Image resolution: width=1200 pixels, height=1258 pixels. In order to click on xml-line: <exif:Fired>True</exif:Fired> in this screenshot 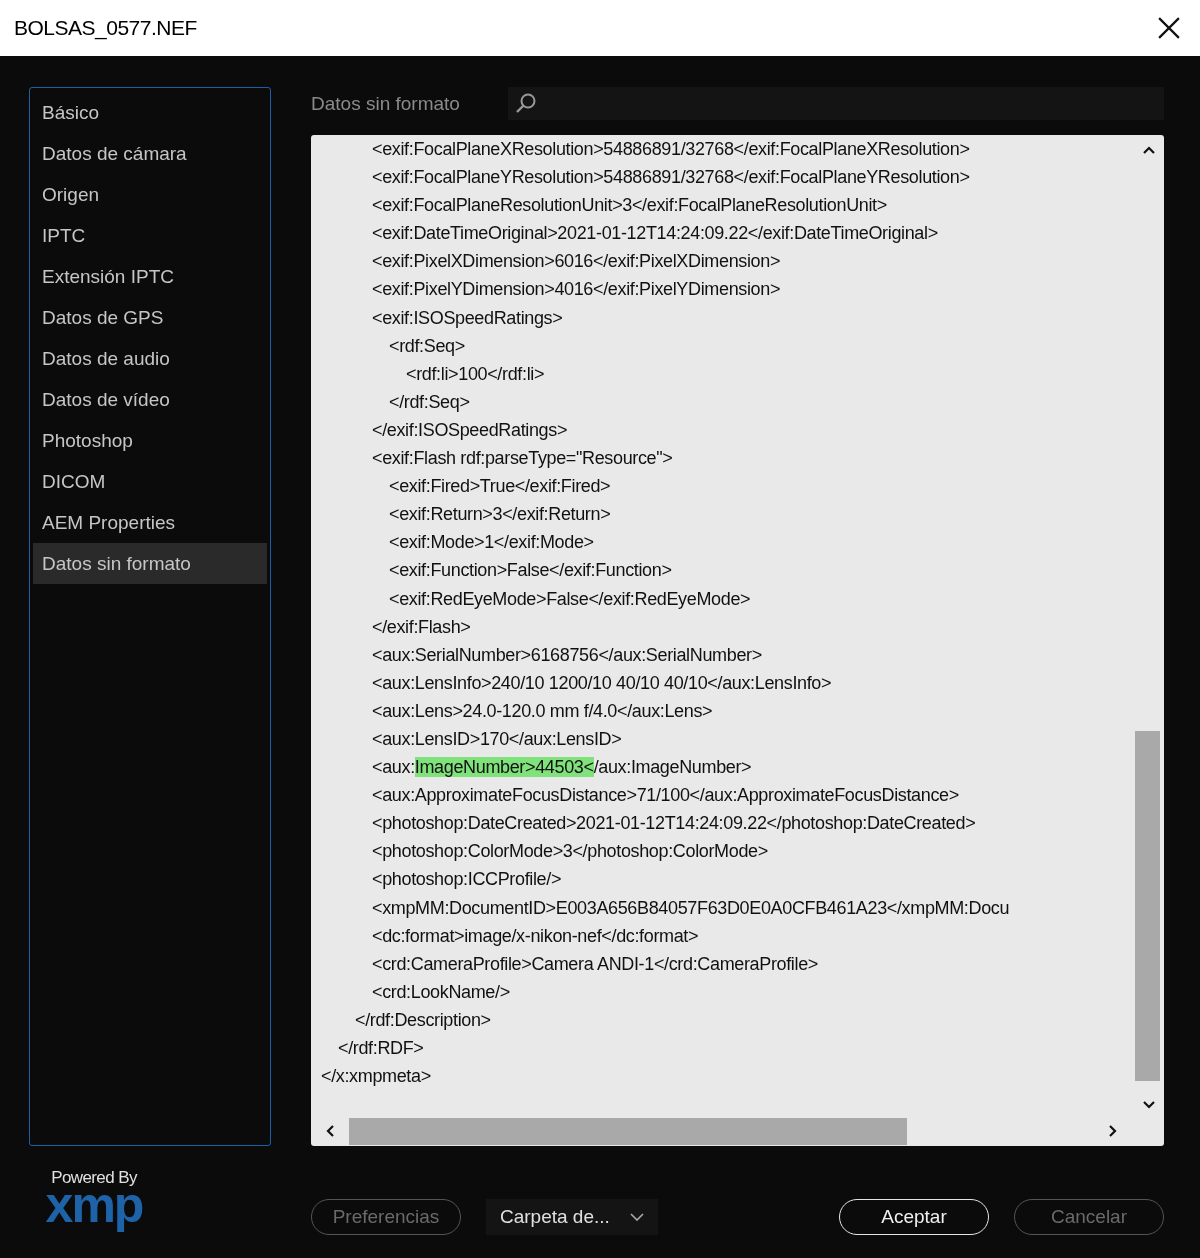, I will do `click(500, 487)`.